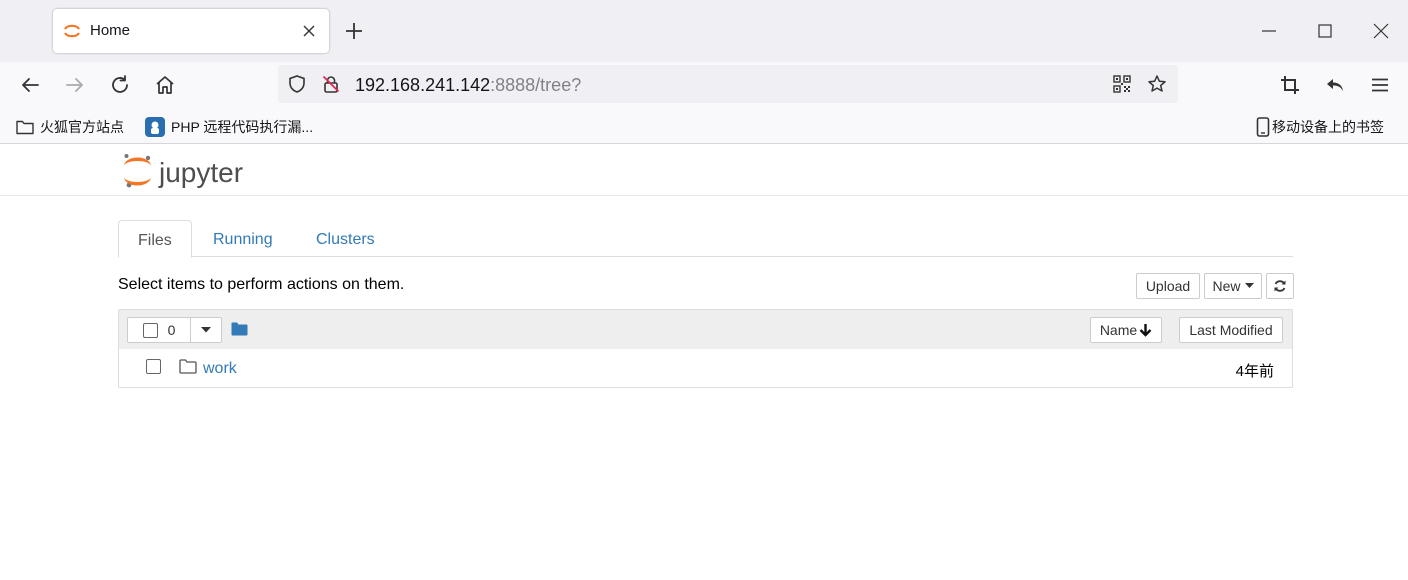 The height and width of the screenshot is (580, 1408). What do you see at coordinates (1263, 127) in the screenshot?
I see `mobile-phone-icon` at bounding box center [1263, 127].